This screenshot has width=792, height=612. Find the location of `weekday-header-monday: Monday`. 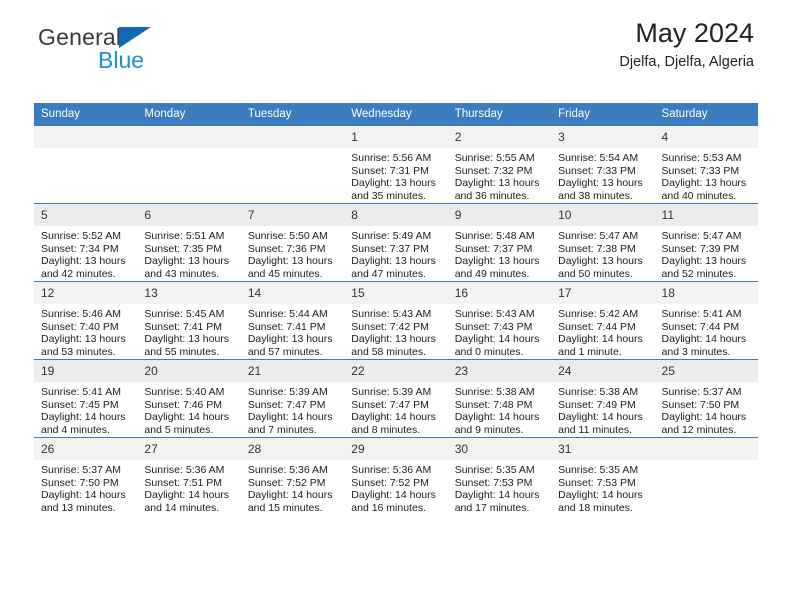

weekday-header-monday: Monday is located at coordinates (189, 114).